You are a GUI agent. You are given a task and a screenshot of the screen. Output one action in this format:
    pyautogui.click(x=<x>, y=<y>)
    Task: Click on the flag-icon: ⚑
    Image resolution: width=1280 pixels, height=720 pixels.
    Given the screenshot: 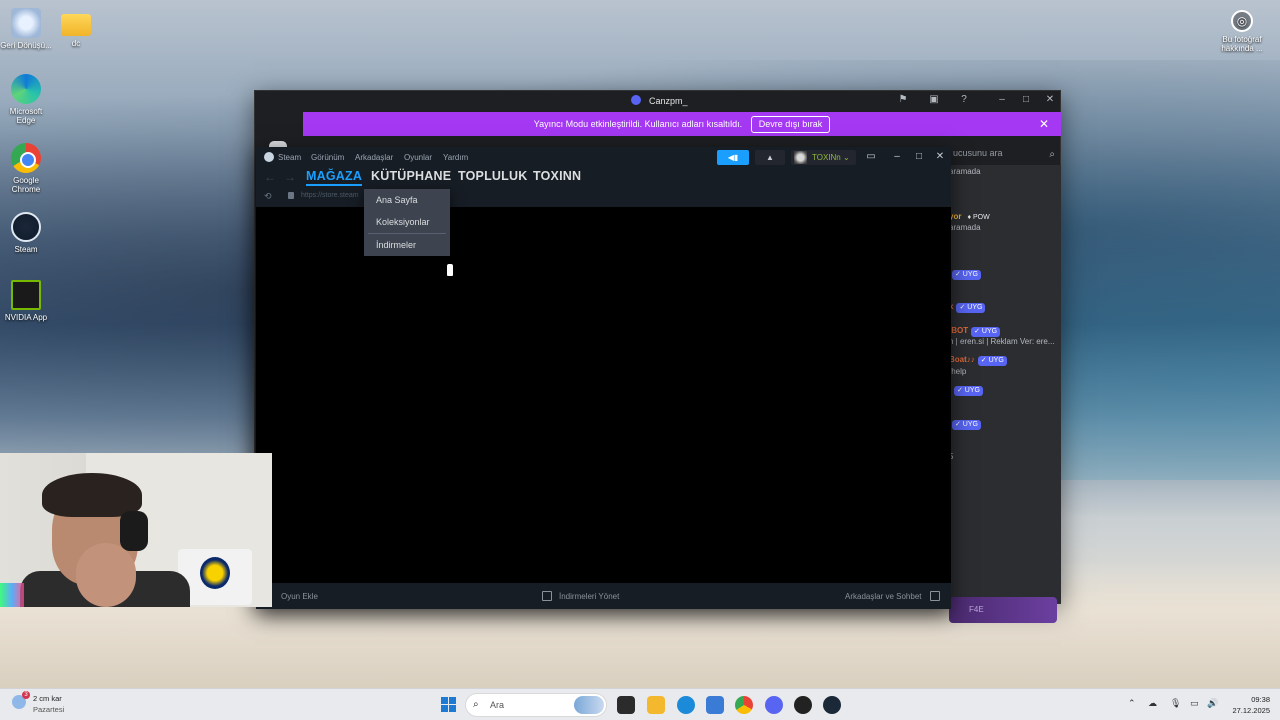 What is the action you would take?
    pyautogui.click(x=903, y=100)
    